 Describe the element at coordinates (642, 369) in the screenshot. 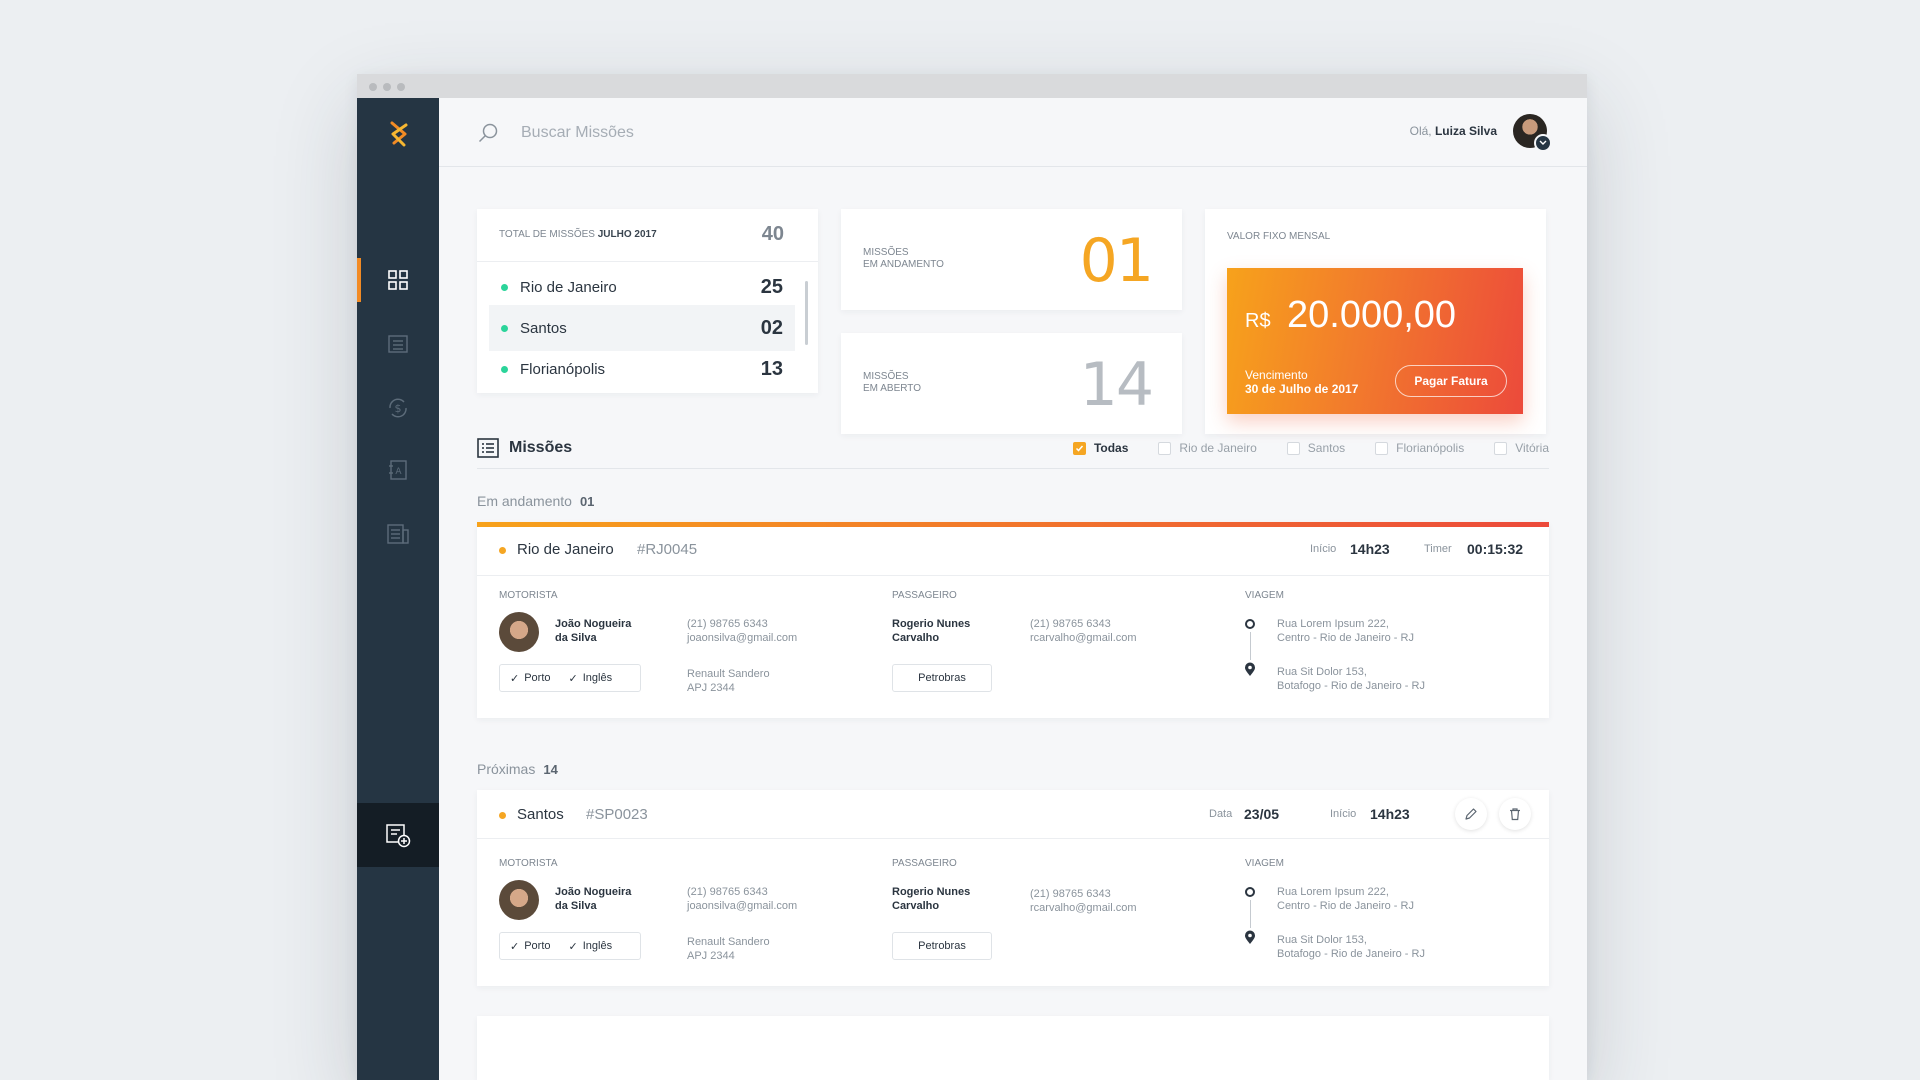

I see `city-row: Florianópolis 13` at that location.